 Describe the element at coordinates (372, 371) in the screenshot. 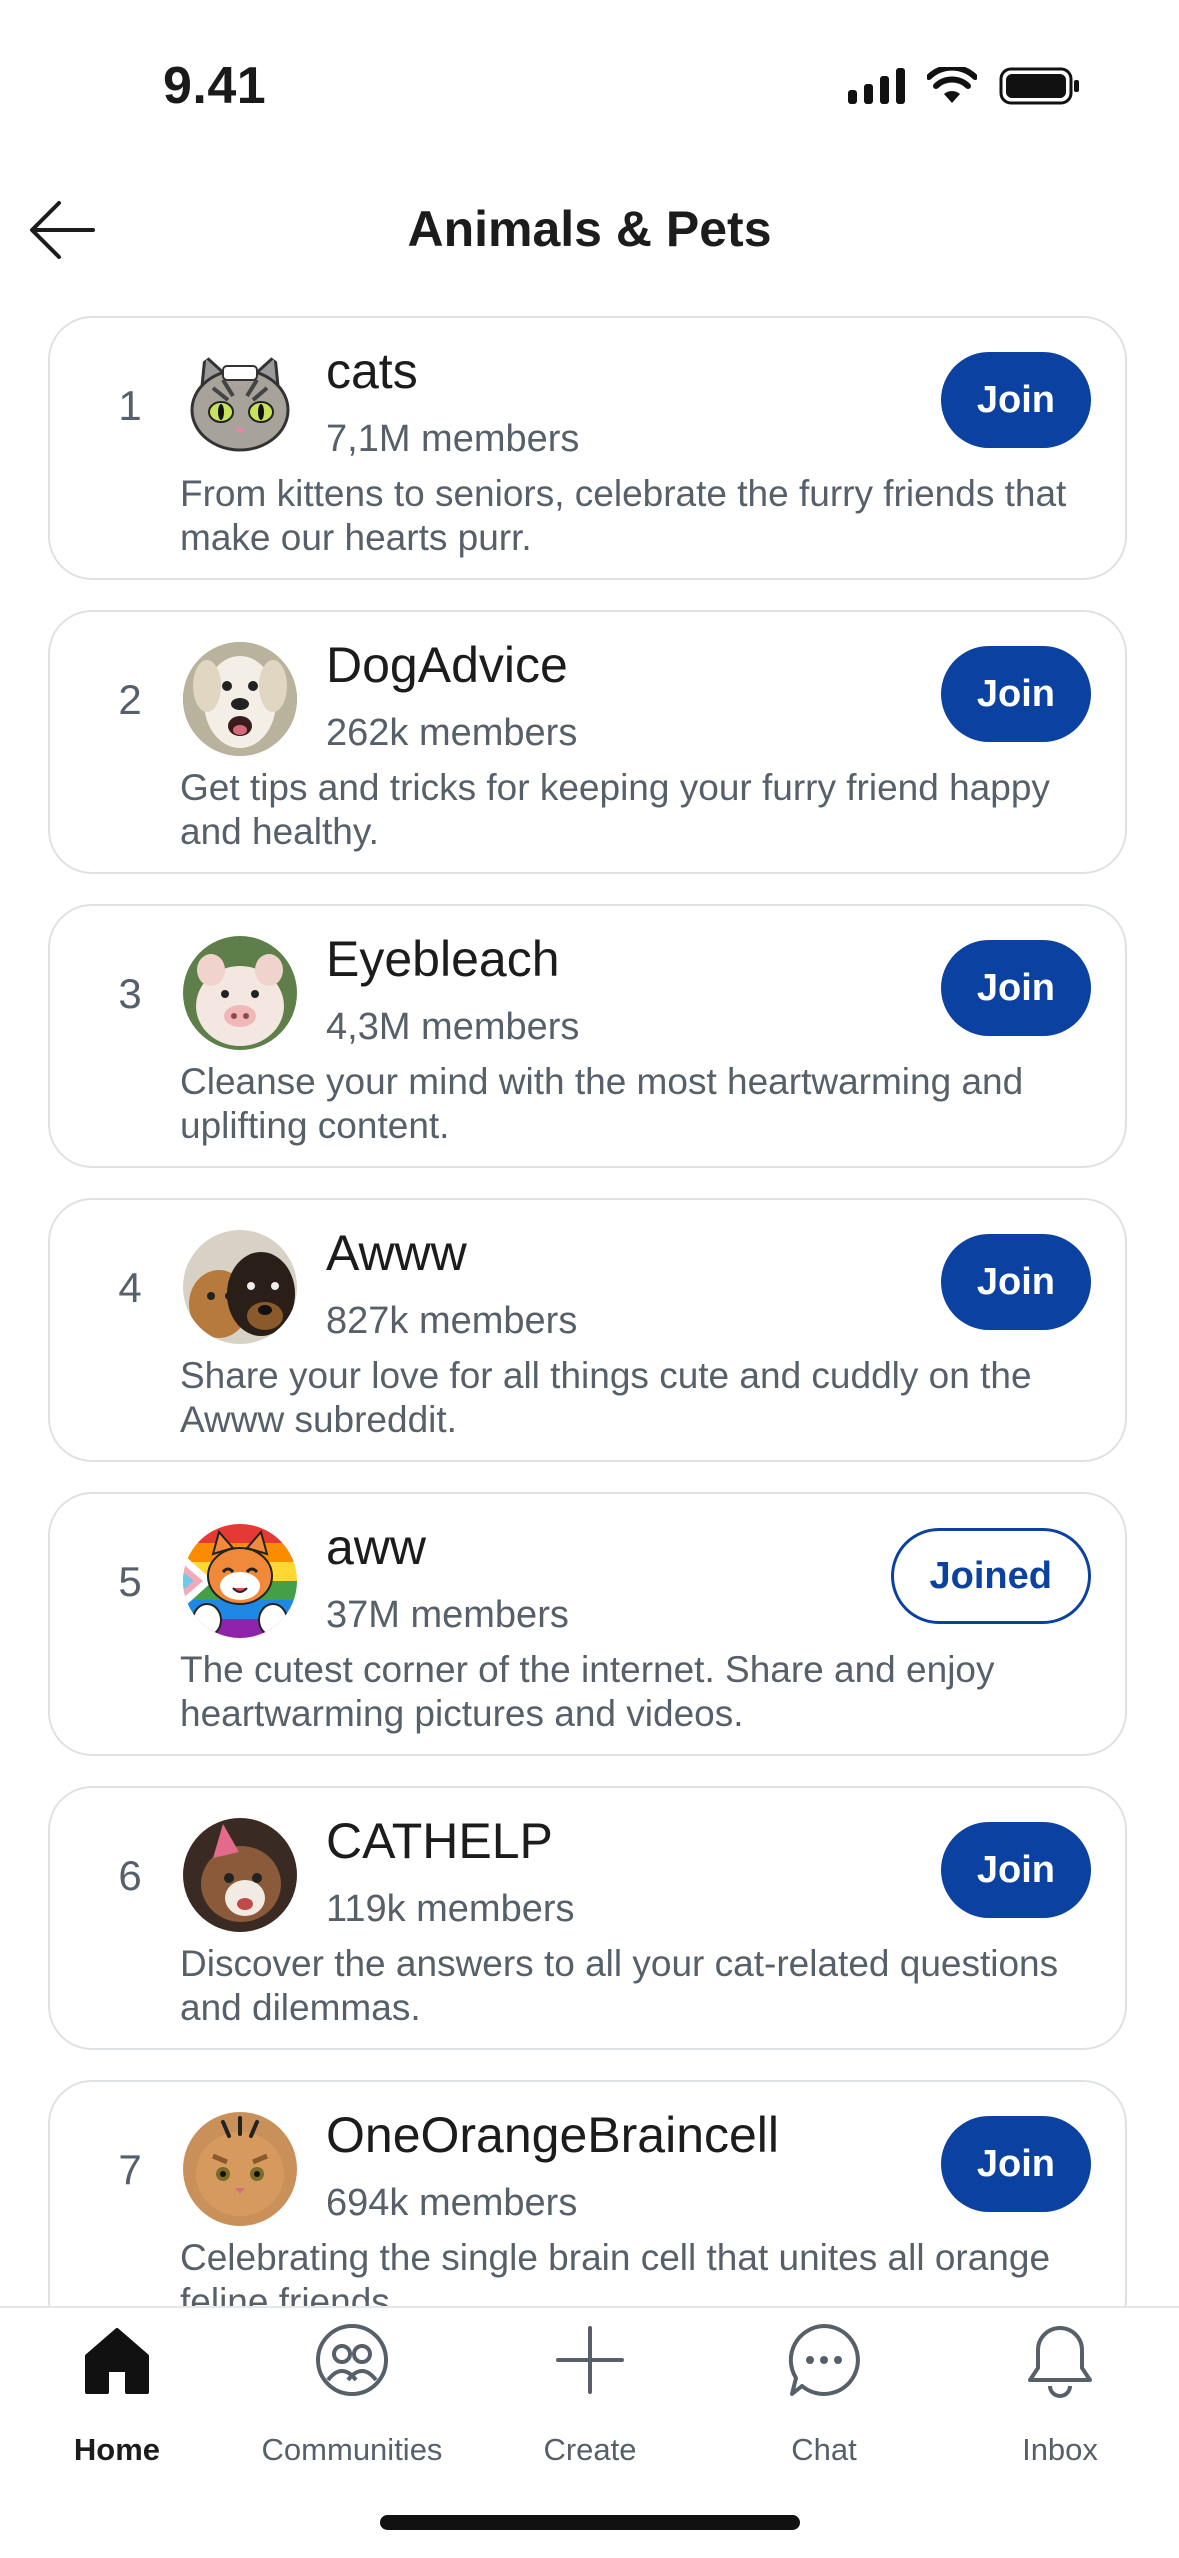

I see `community-name: cats` at that location.